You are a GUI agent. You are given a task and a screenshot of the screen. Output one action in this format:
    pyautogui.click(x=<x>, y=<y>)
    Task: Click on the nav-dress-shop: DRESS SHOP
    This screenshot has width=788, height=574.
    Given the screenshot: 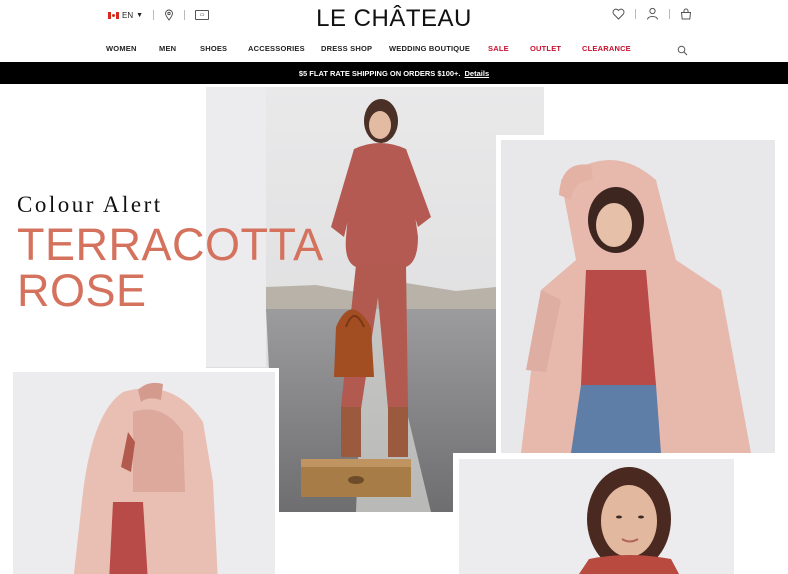 What is the action you would take?
    pyautogui.click(x=346, y=48)
    